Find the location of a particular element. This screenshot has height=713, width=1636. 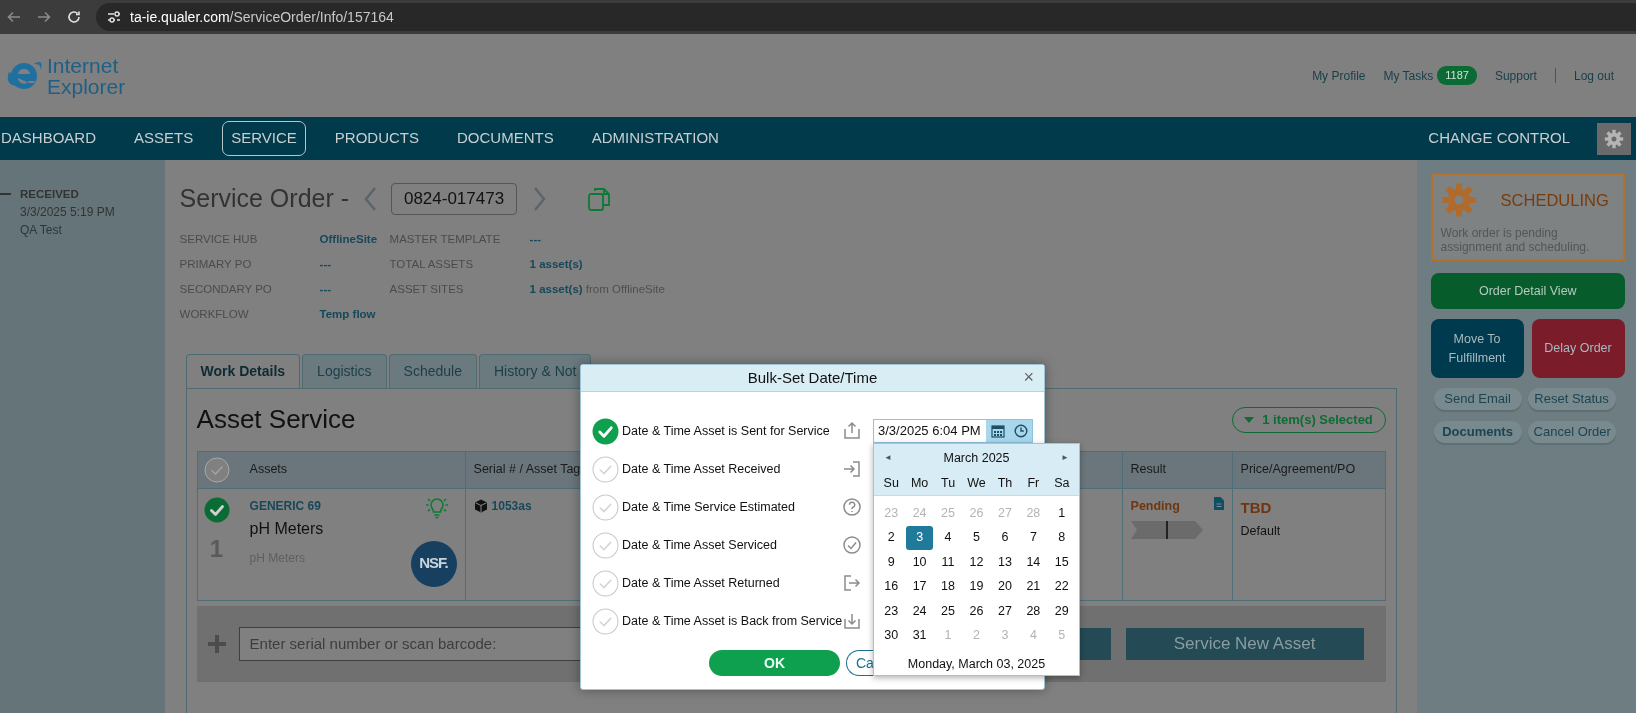

calendar-day: 9 is located at coordinates (891, 562).